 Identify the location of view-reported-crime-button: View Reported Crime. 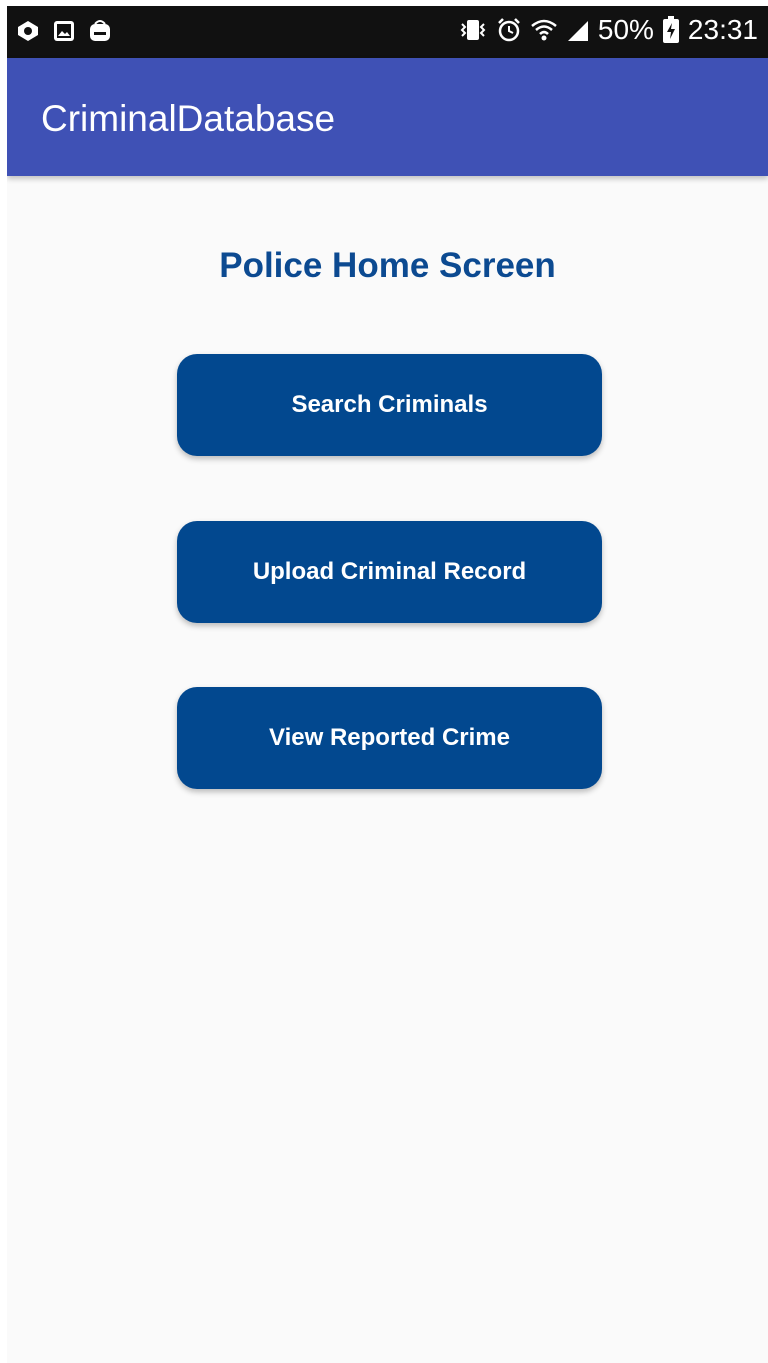
(389, 738).